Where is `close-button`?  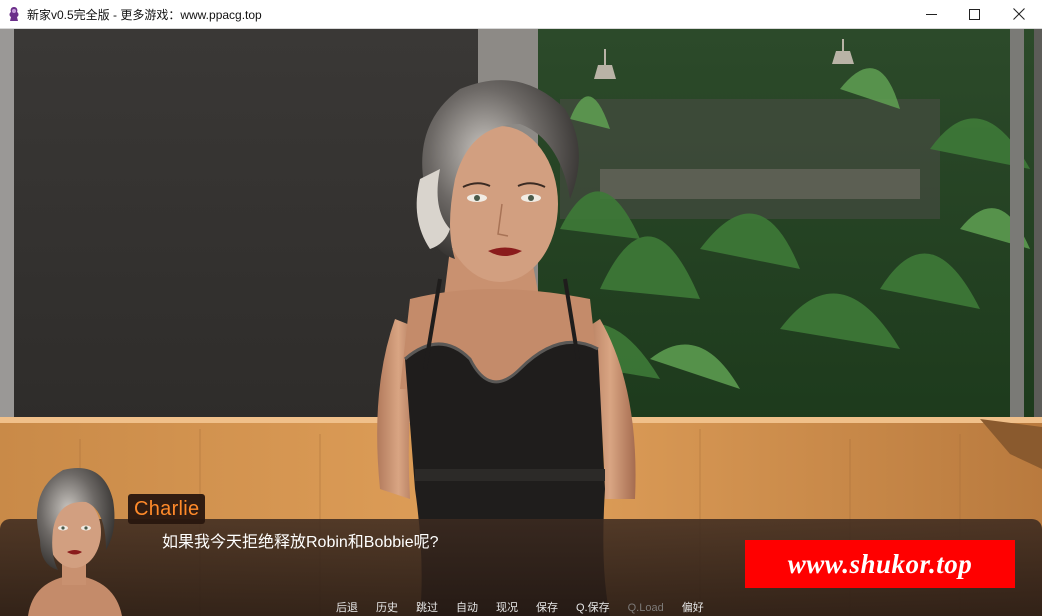
close-button is located at coordinates (1019, 14).